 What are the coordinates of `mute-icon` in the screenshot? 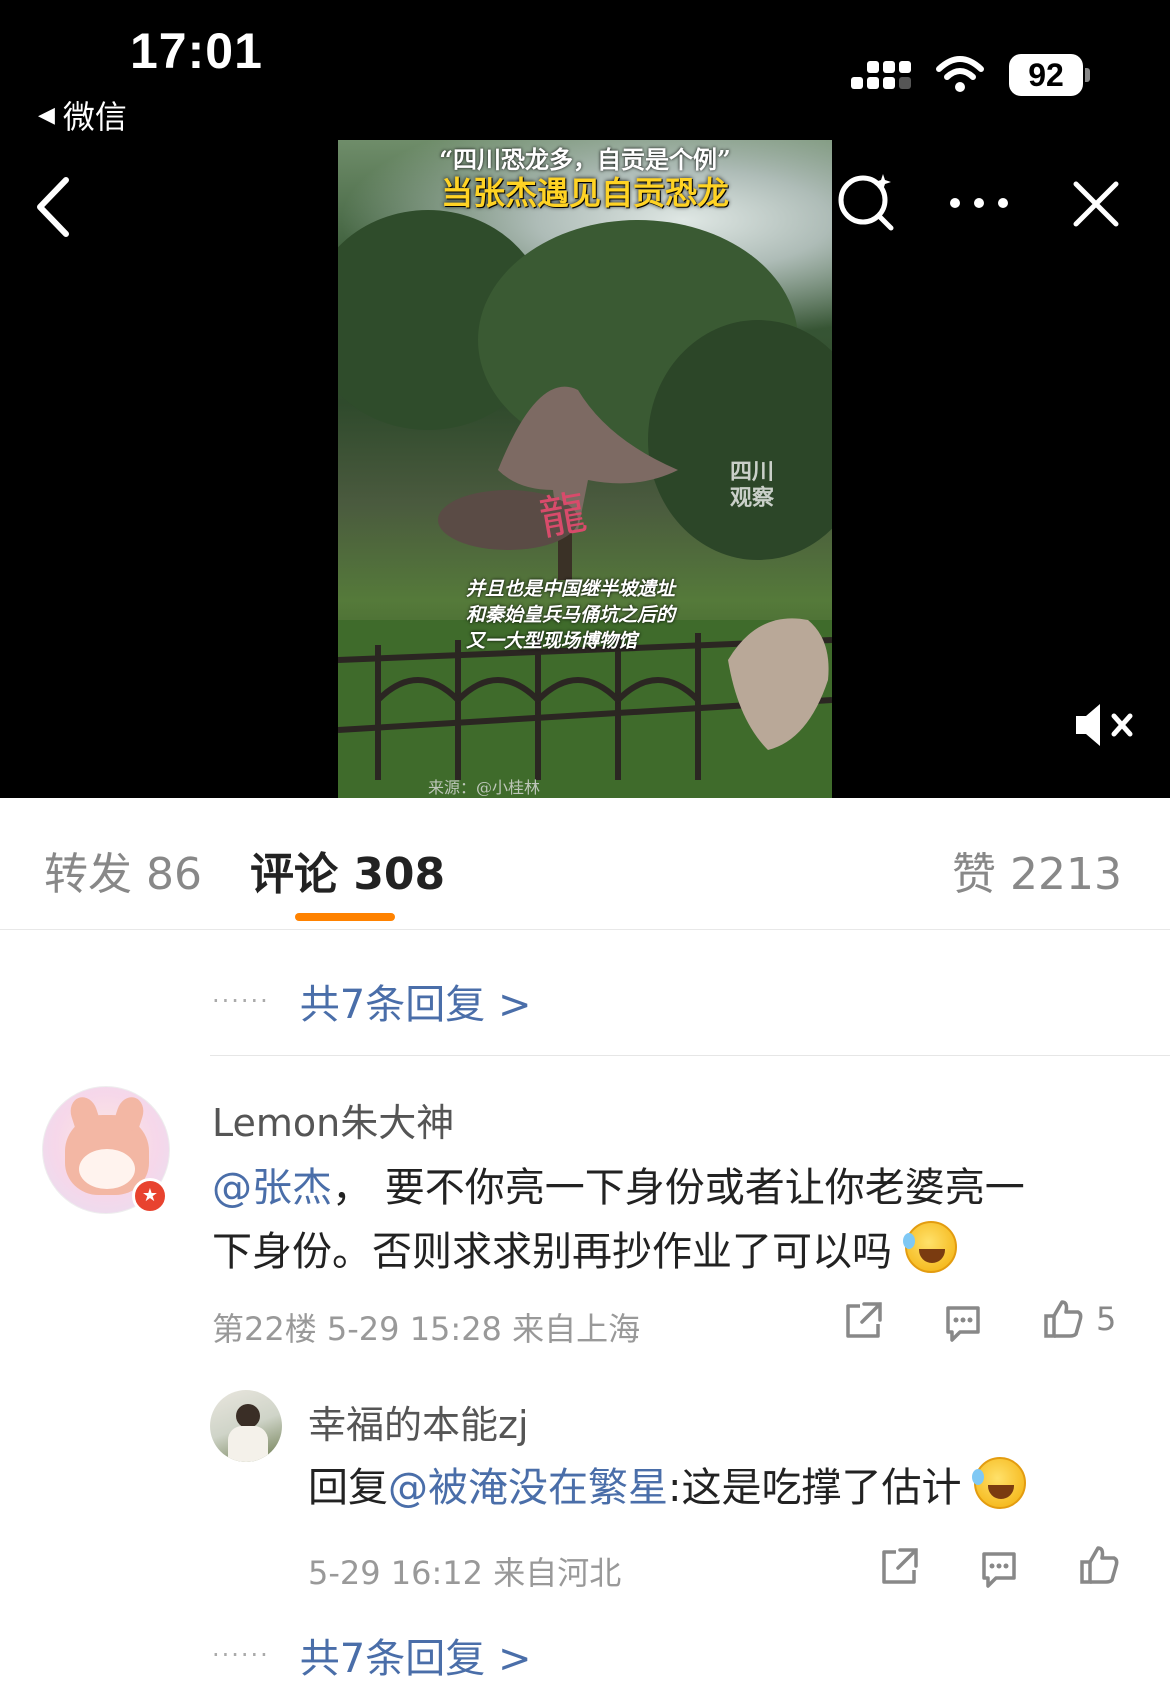 It's located at (1107, 725).